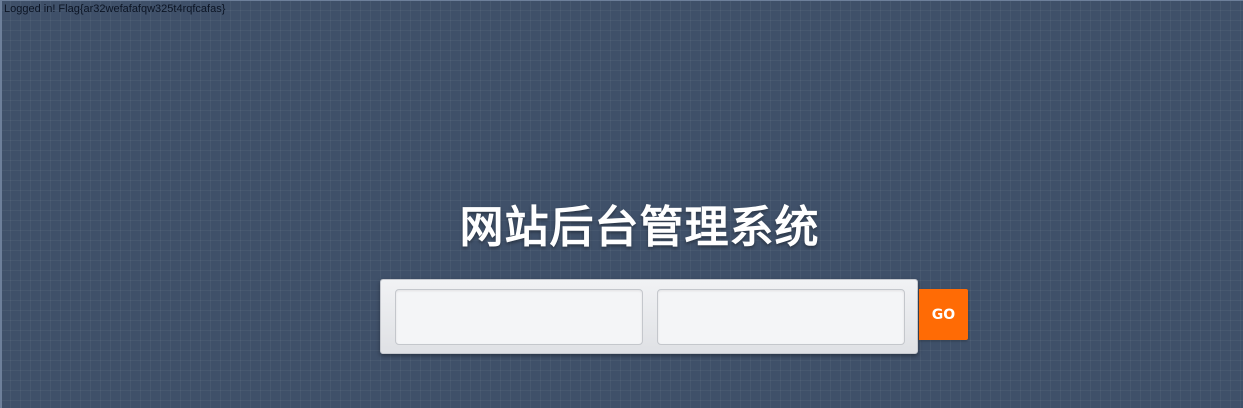 Image resolution: width=1243 pixels, height=408 pixels. What do you see at coordinates (781, 317) in the screenshot?
I see `password-input` at bounding box center [781, 317].